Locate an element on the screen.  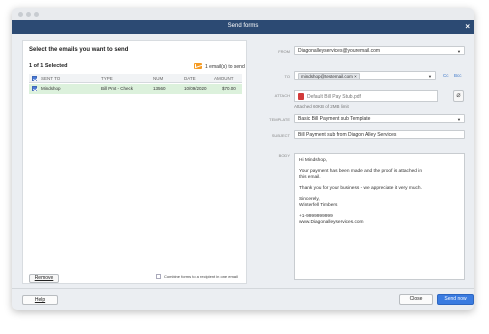
paperclip-icon: ⌀ is located at coordinates (458, 95).